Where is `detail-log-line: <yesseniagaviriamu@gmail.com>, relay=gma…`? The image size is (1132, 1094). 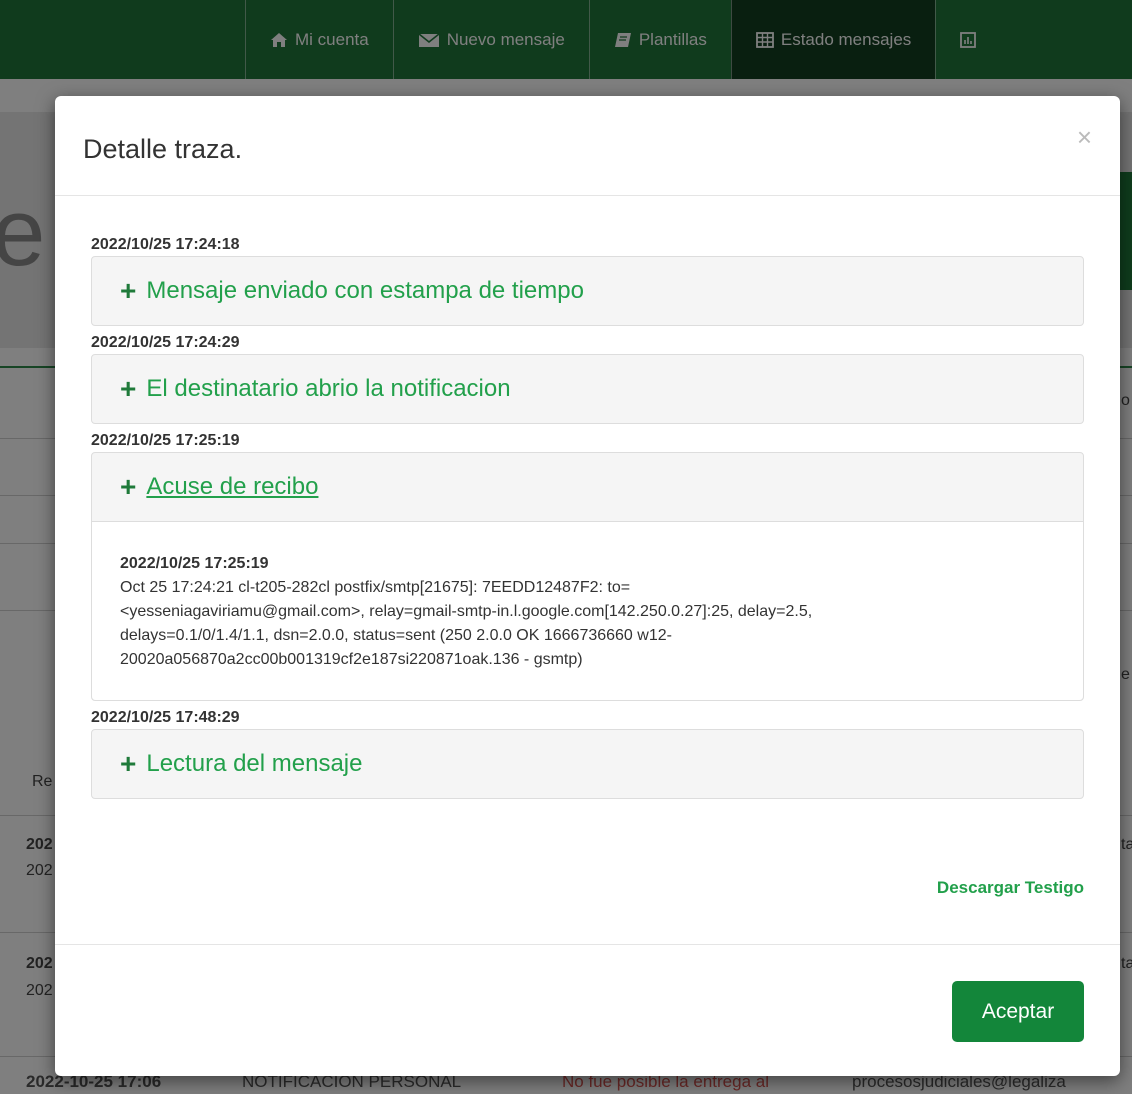
detail-log-line: <yesseniagaviriamu@gmail.com>, relay=gma… is located at coordinates (466, 611).